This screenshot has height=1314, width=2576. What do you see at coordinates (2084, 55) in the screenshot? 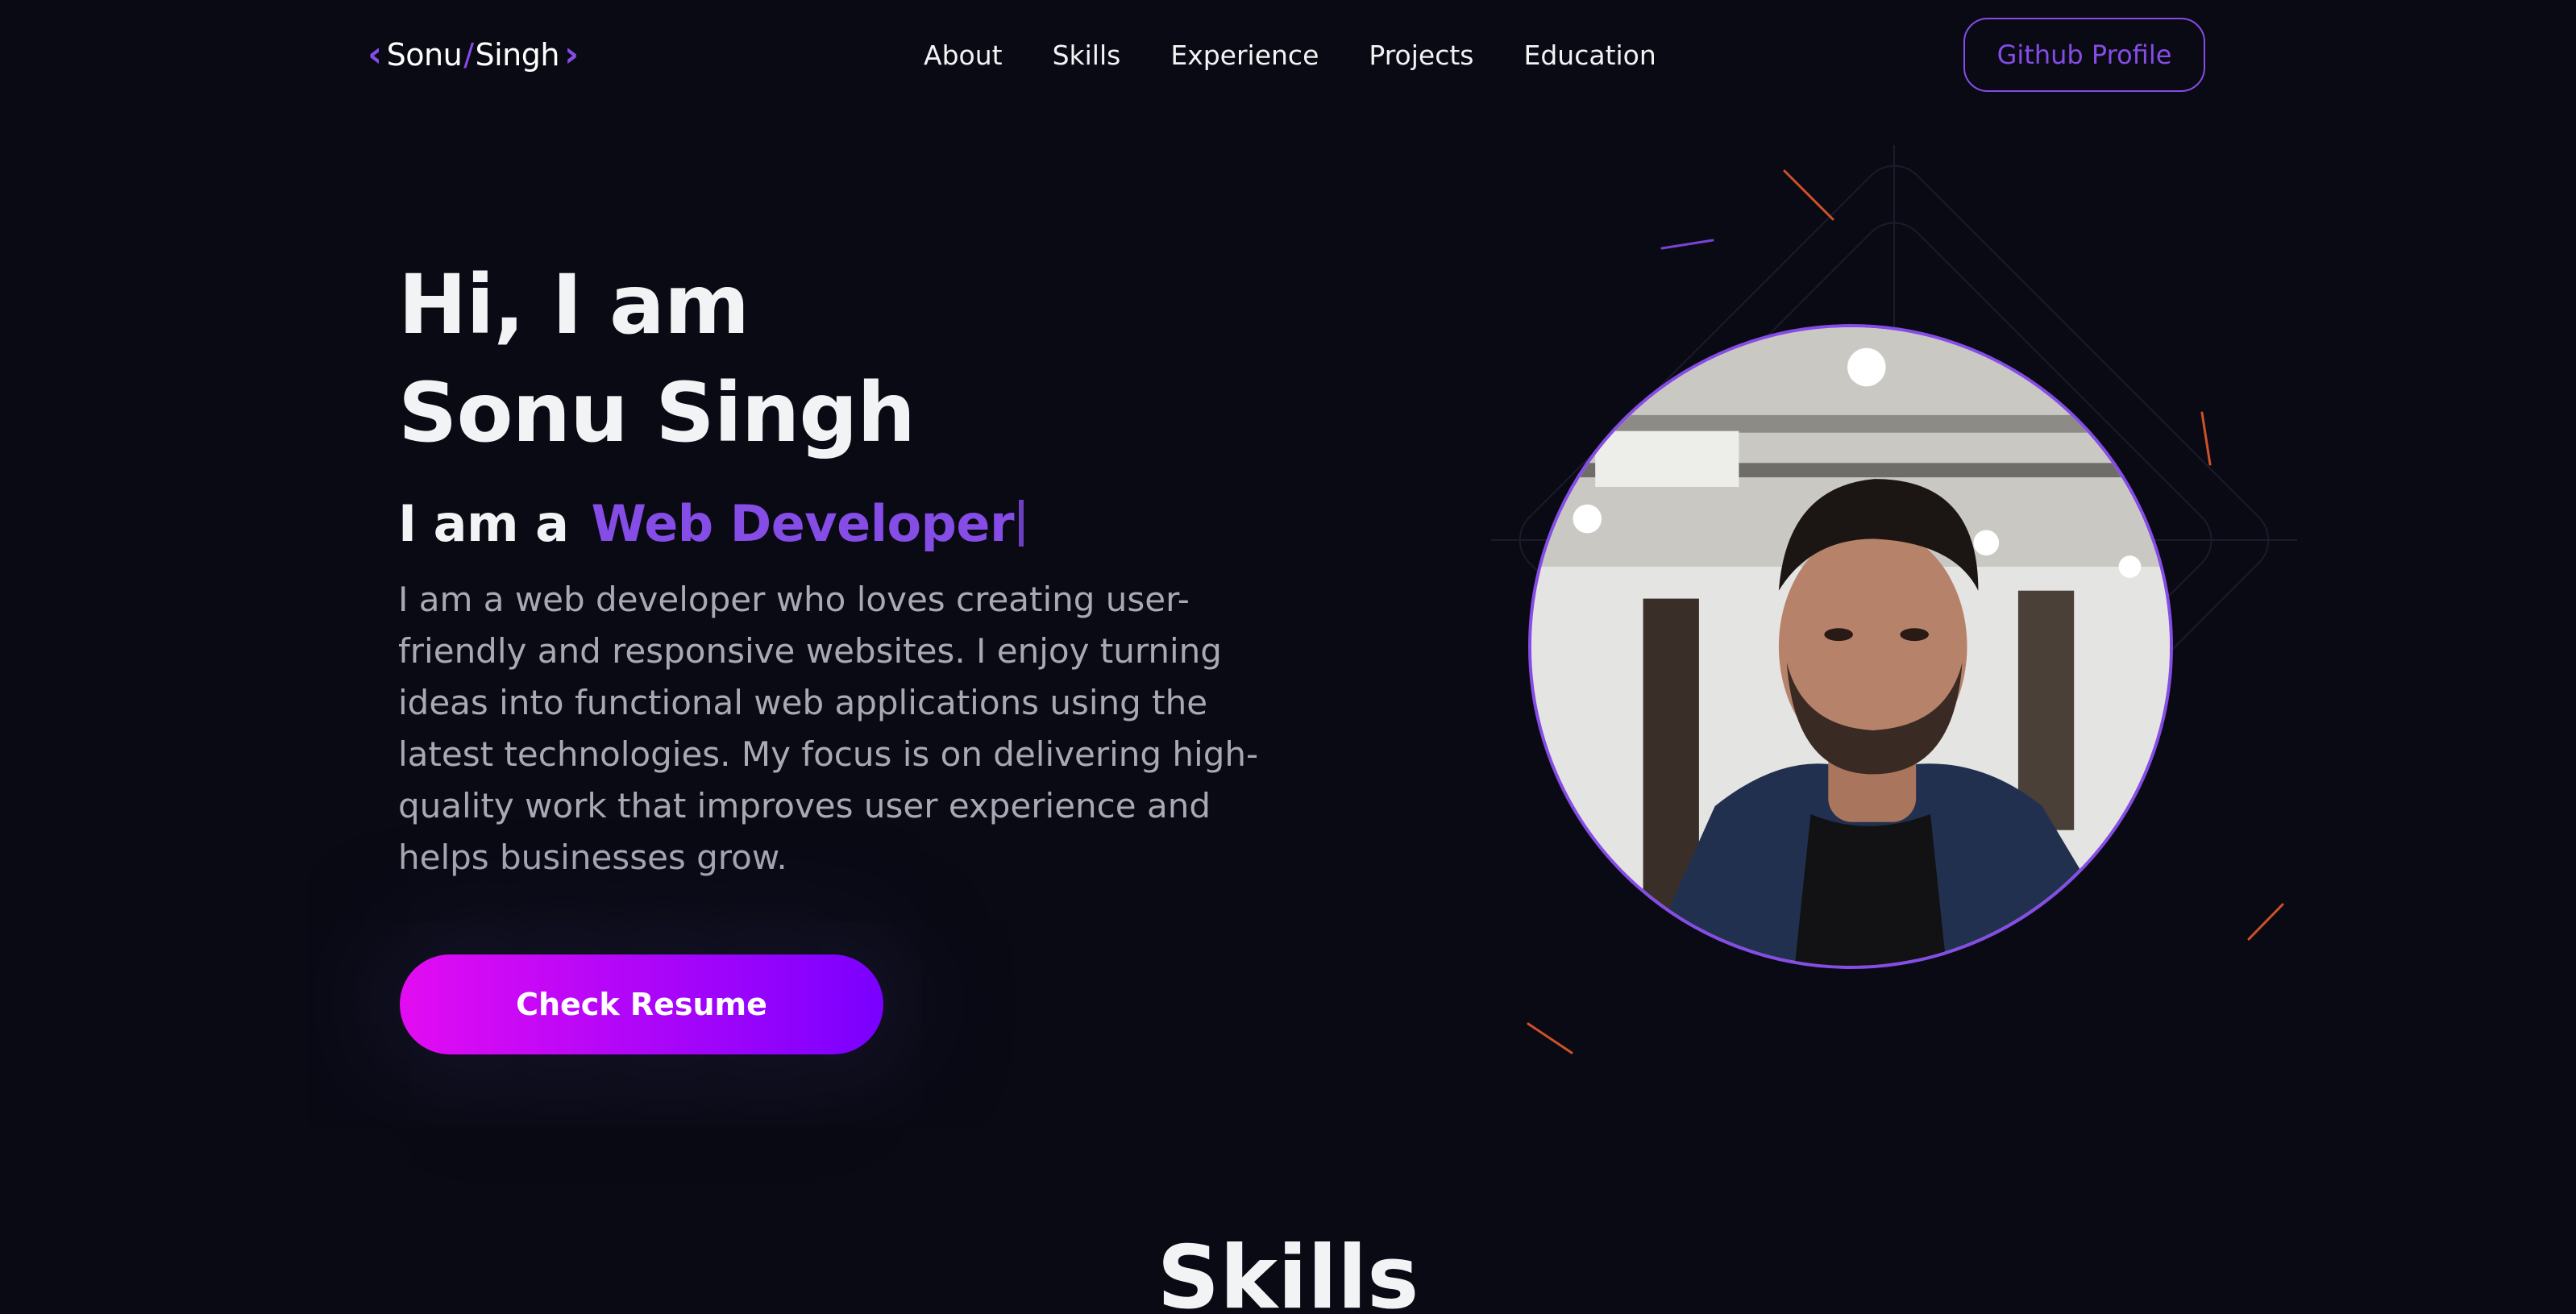
I see `github-profile-button: Github Profile` at bounding box center [2084, 55].